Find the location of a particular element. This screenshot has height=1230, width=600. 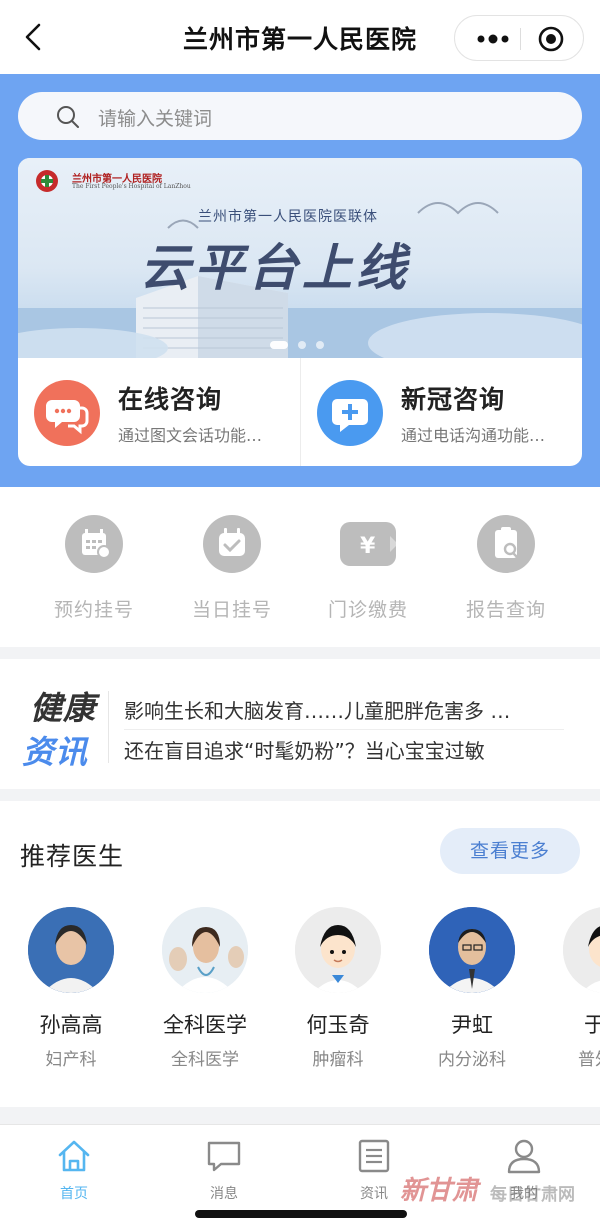

message-icon is located at coordinates (224, 1156).